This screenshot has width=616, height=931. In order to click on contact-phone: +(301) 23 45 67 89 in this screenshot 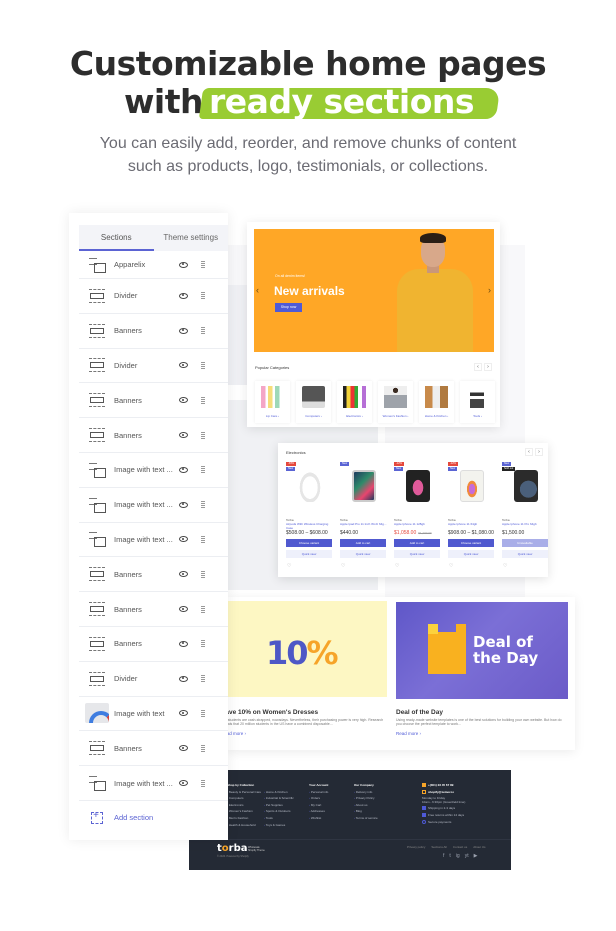, I will do `click(440, 785)`.